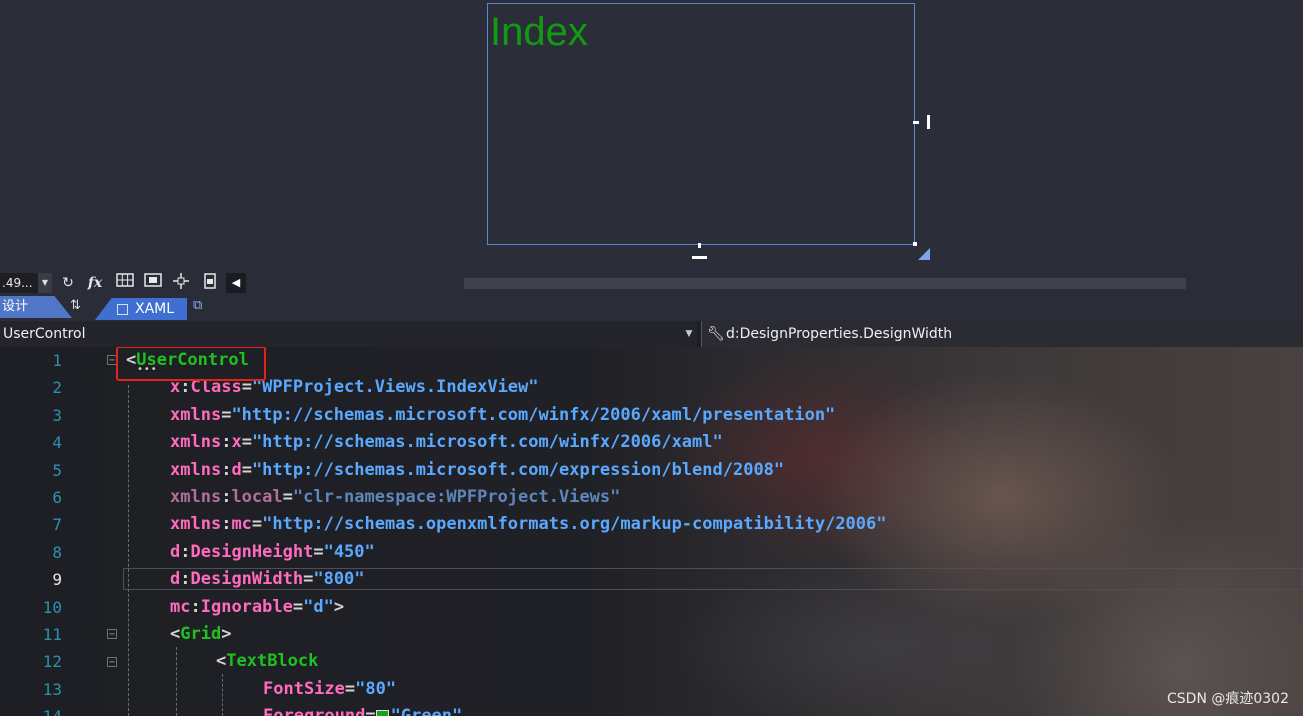 This screenshot has width=1303, height=716. I want to click on code-line: Foreground= "Green", so click(362, 709).